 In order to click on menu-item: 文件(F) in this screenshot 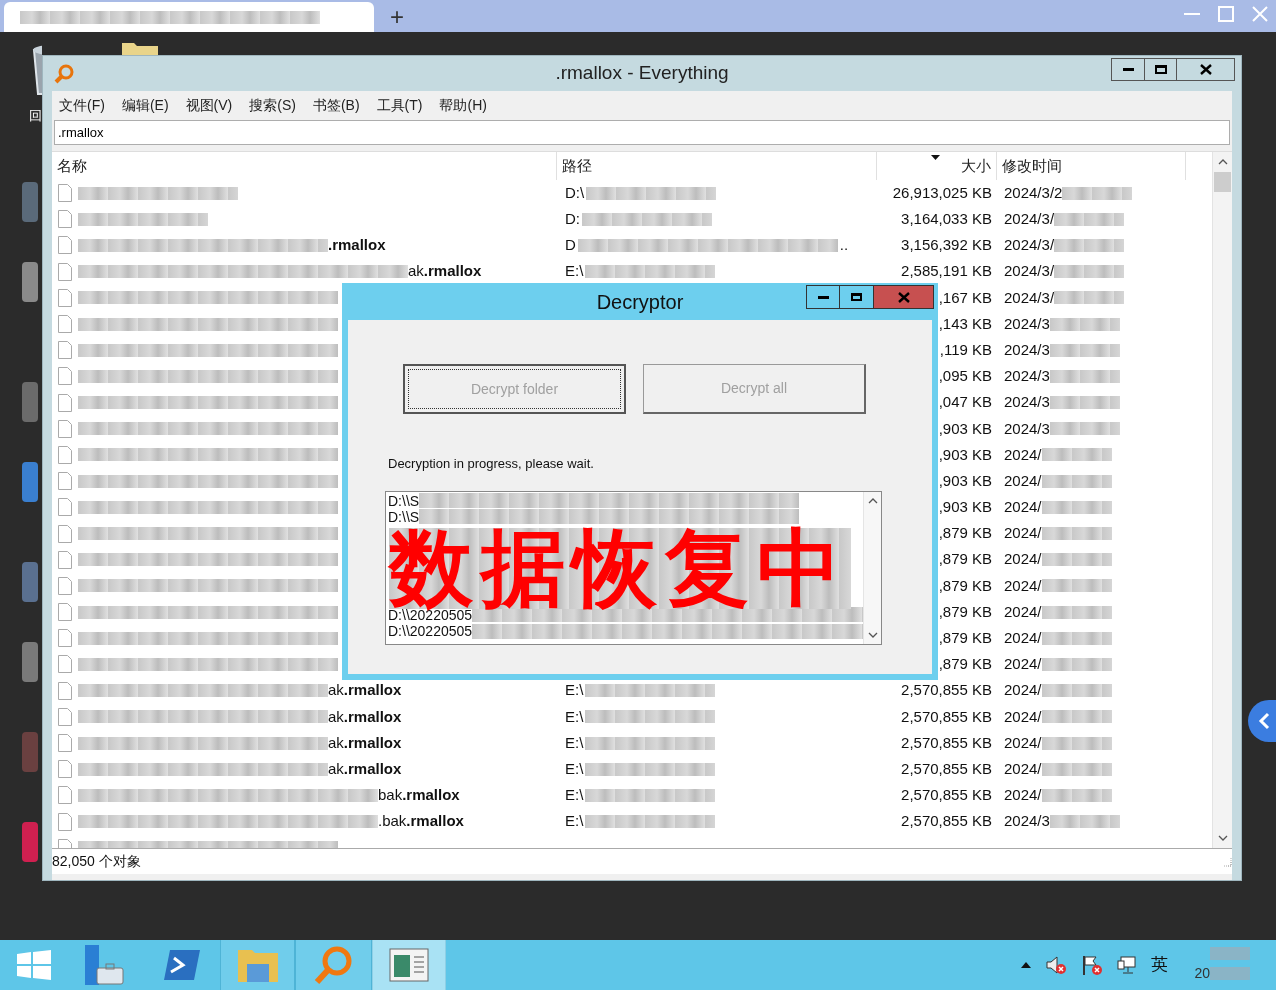, I will do `click(82, 105)`.